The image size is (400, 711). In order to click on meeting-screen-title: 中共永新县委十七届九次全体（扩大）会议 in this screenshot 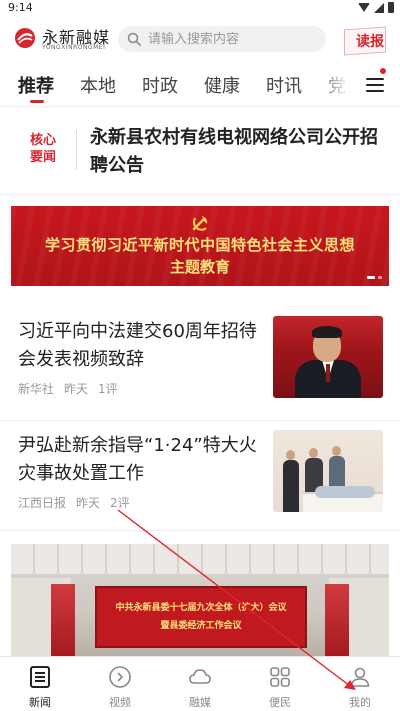, I will do `click(201, 608)`.